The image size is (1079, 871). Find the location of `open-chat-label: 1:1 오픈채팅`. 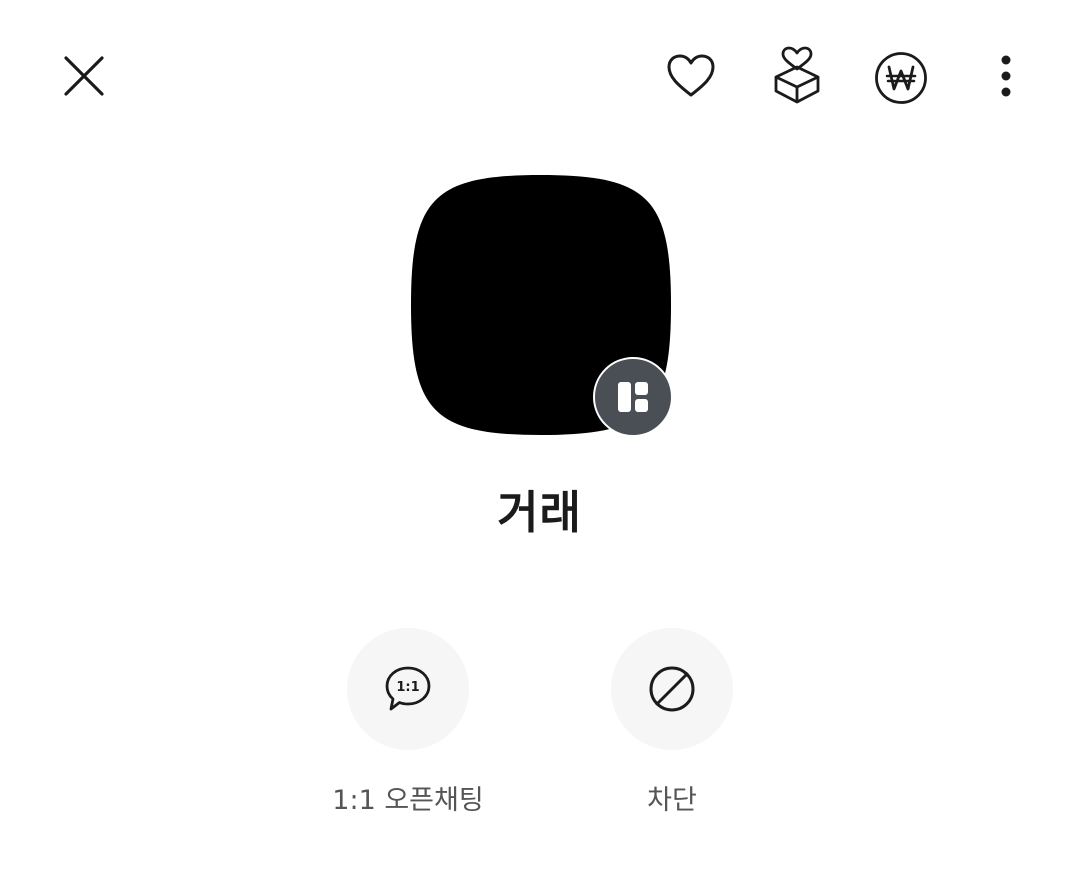

open-chat-label: 1:1 오픈채팅 is located at coordinates (408, 800).